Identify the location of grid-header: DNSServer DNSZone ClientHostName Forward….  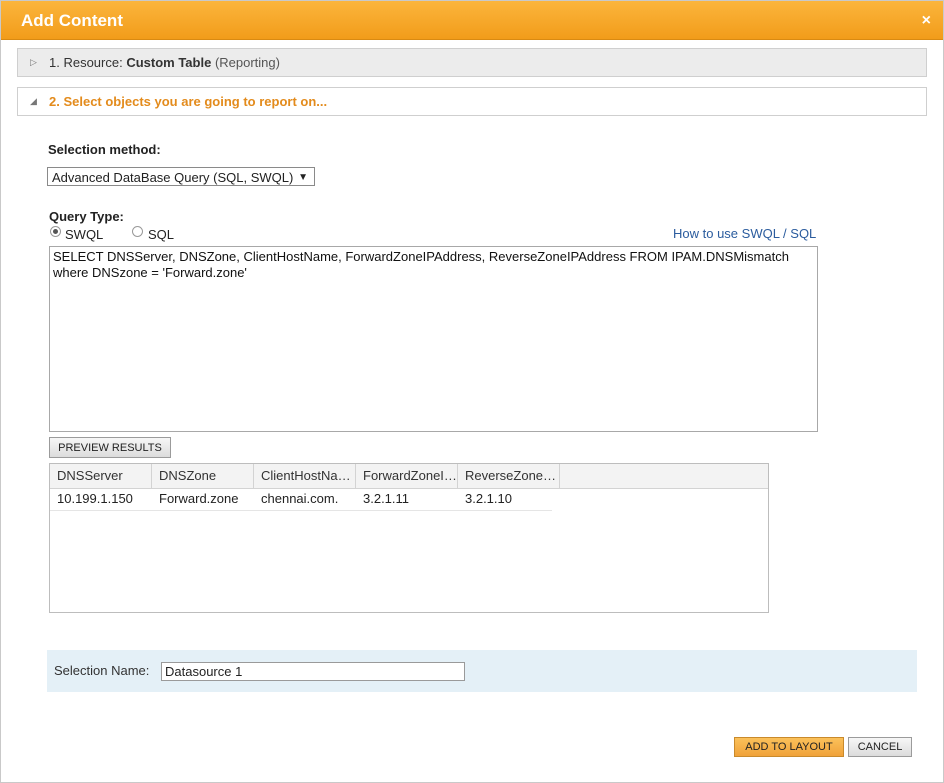
(409, 476).